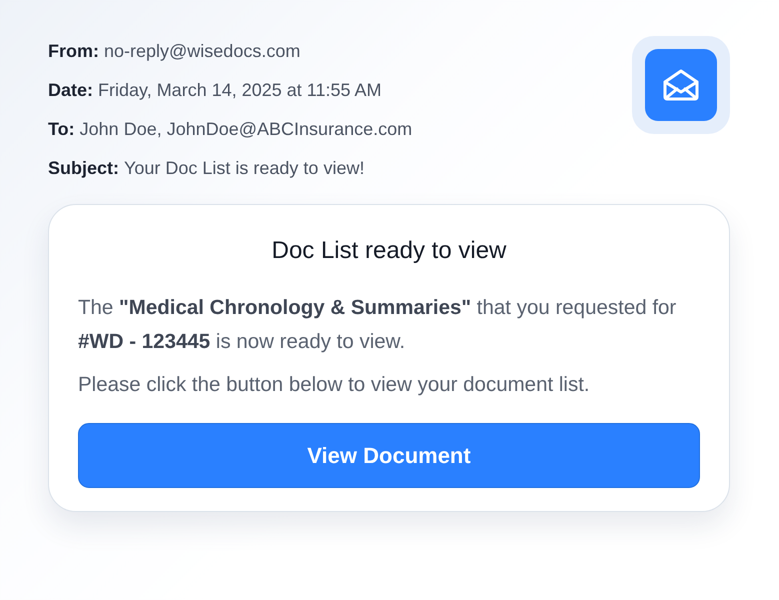 Image resolution: width=779 pixels, height=600 pixels. What do you see at coordinates (244, 168) in the screenshot?
I see `field-value: Your Doc List is ready to view!` at bounding box center [244, 168].